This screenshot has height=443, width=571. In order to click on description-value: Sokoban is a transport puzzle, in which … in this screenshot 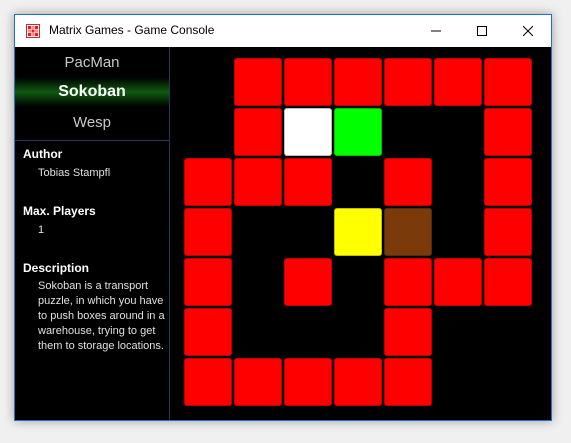, I will do `click(101, 316)`.